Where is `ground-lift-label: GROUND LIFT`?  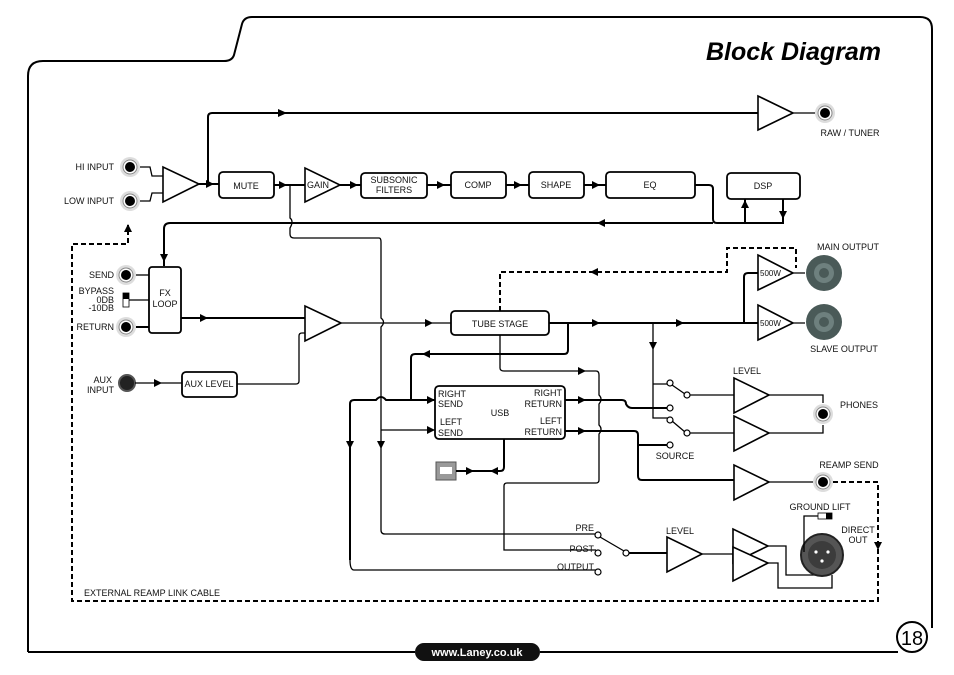 ground-lift-label: GROUND LIFT is located at coordinates (820, 507).